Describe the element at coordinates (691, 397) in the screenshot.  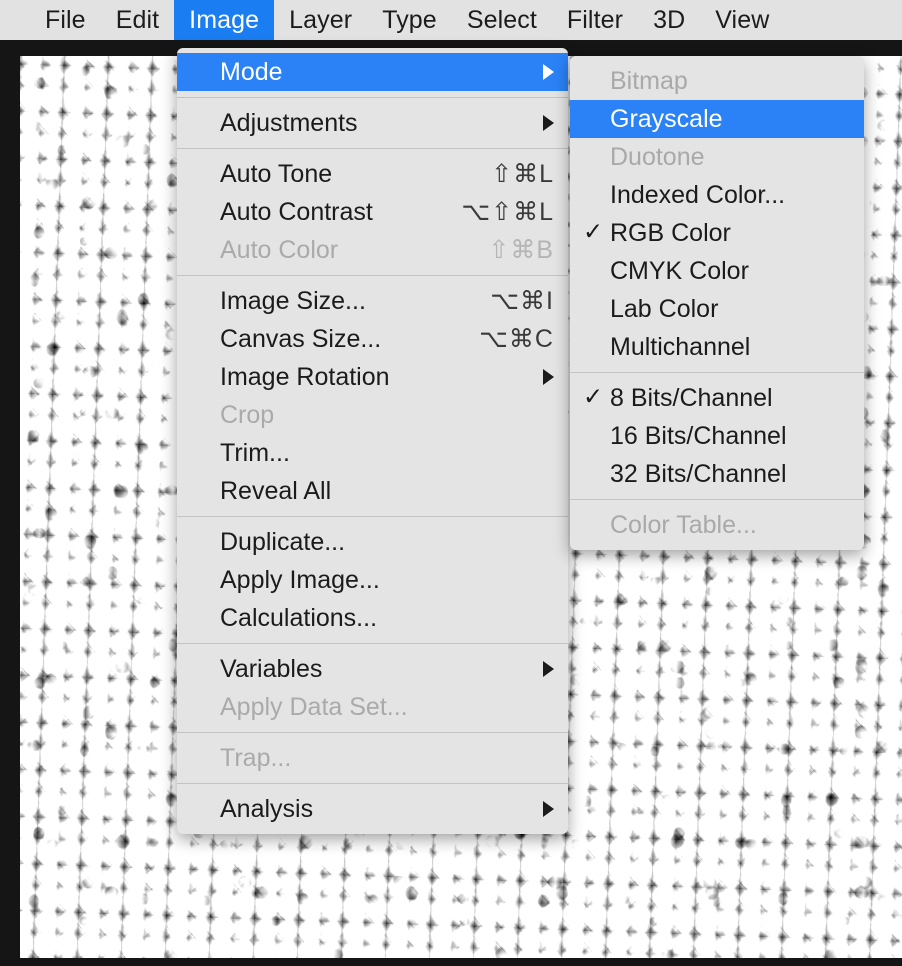
I see `submenu-item-label: 8 Bits/Channel` at that location.